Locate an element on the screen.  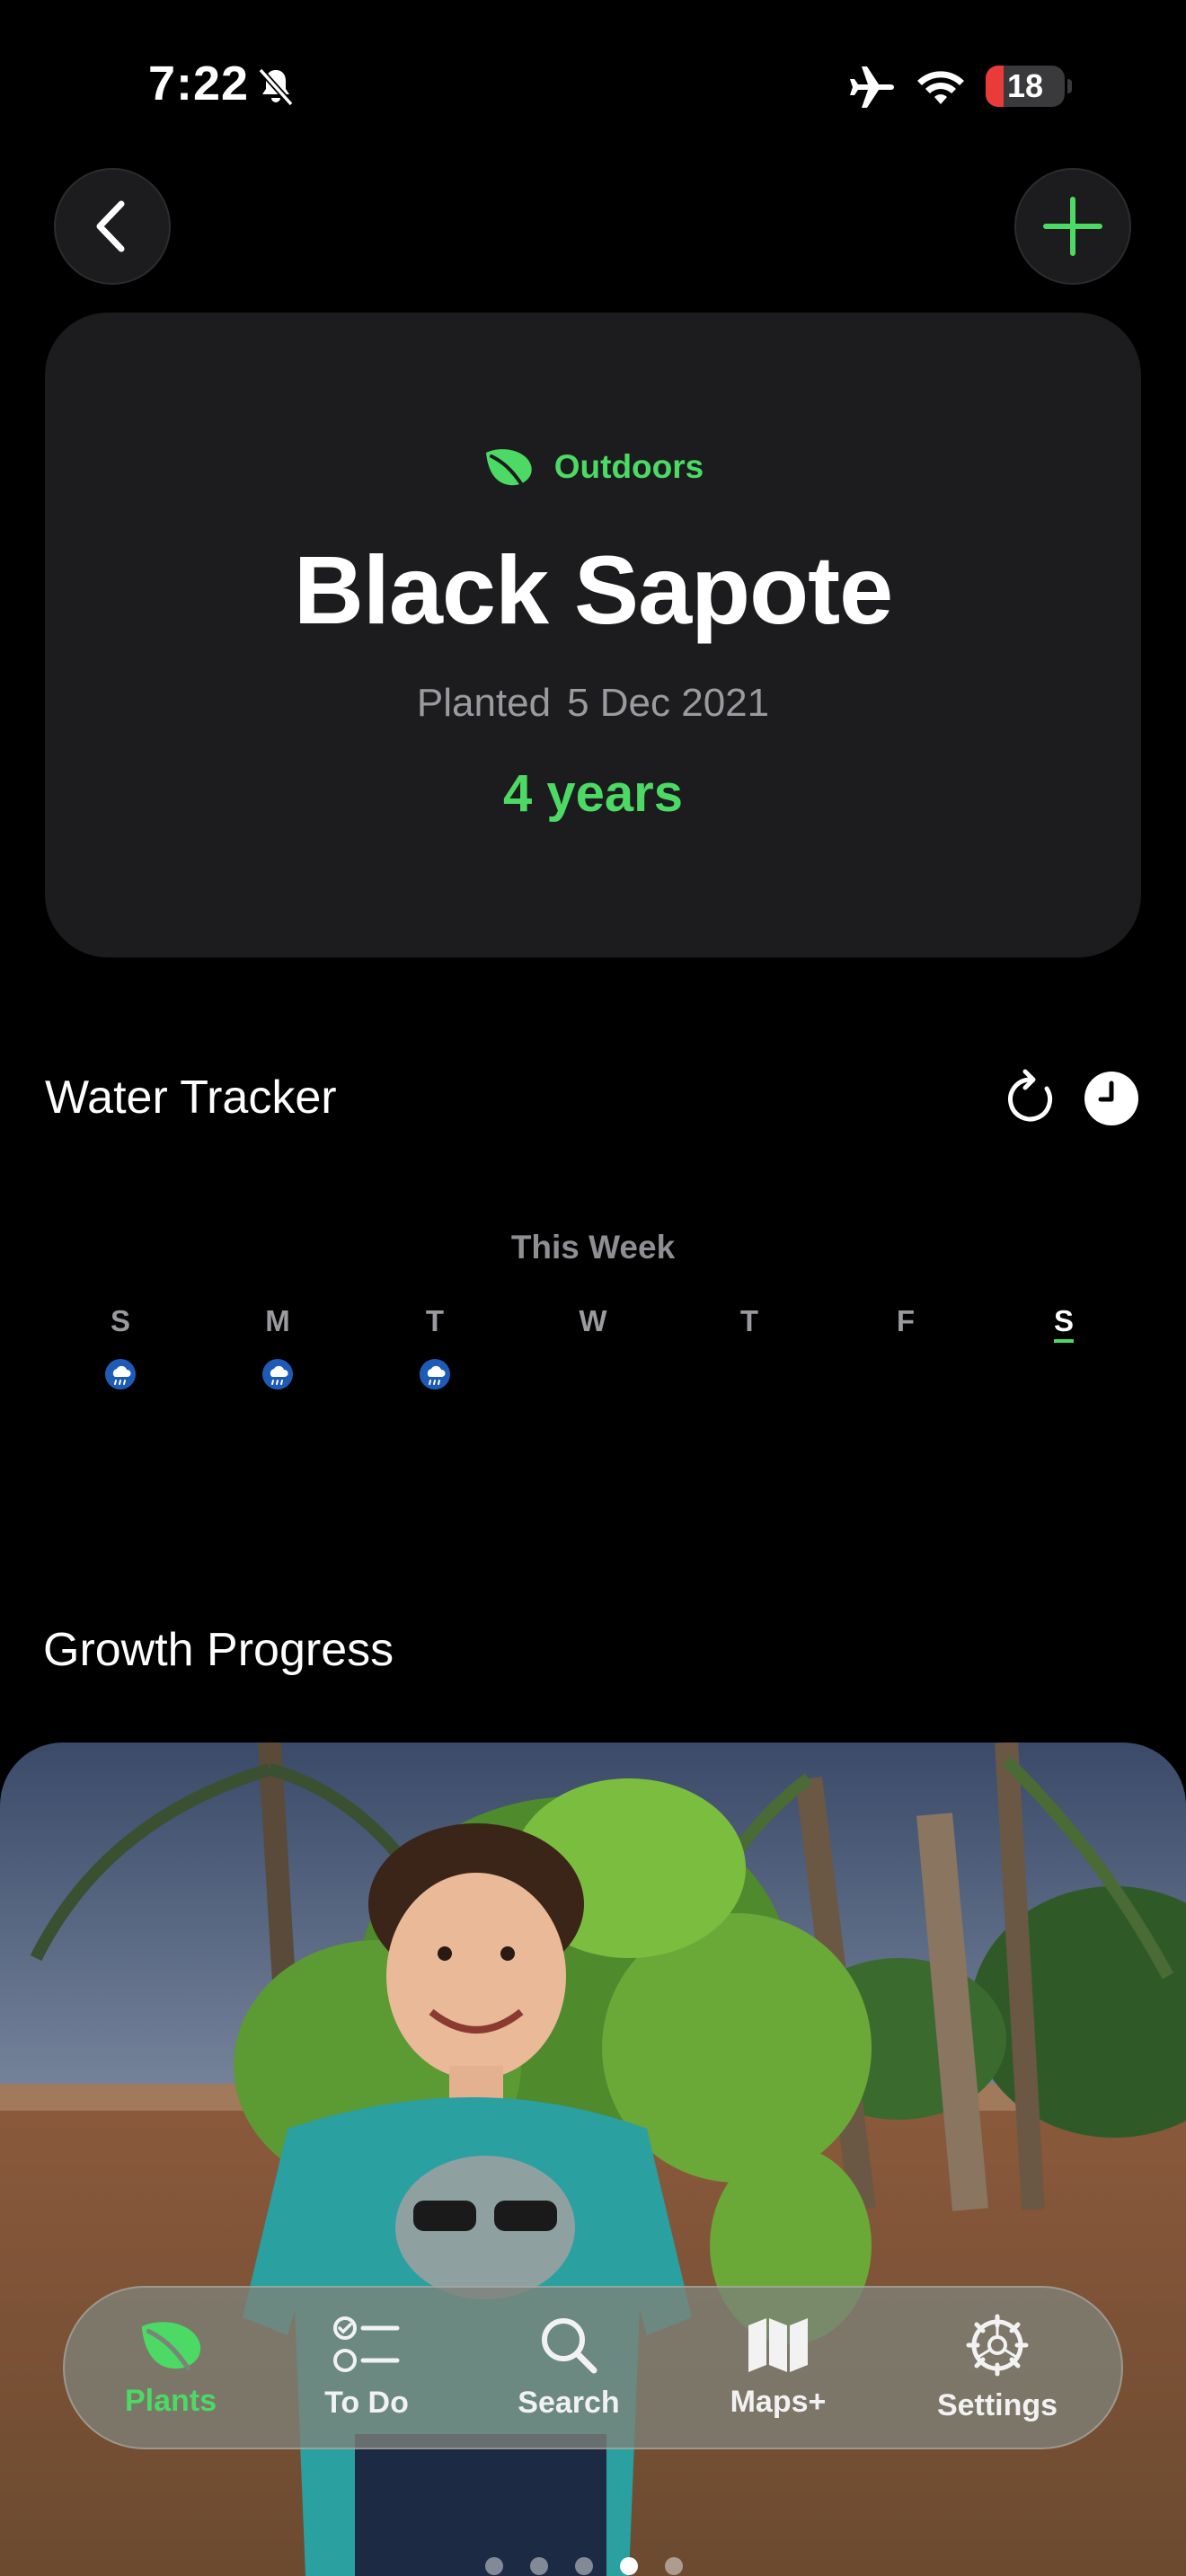
history-clock-icon is located at coordinates (1111, 1098).